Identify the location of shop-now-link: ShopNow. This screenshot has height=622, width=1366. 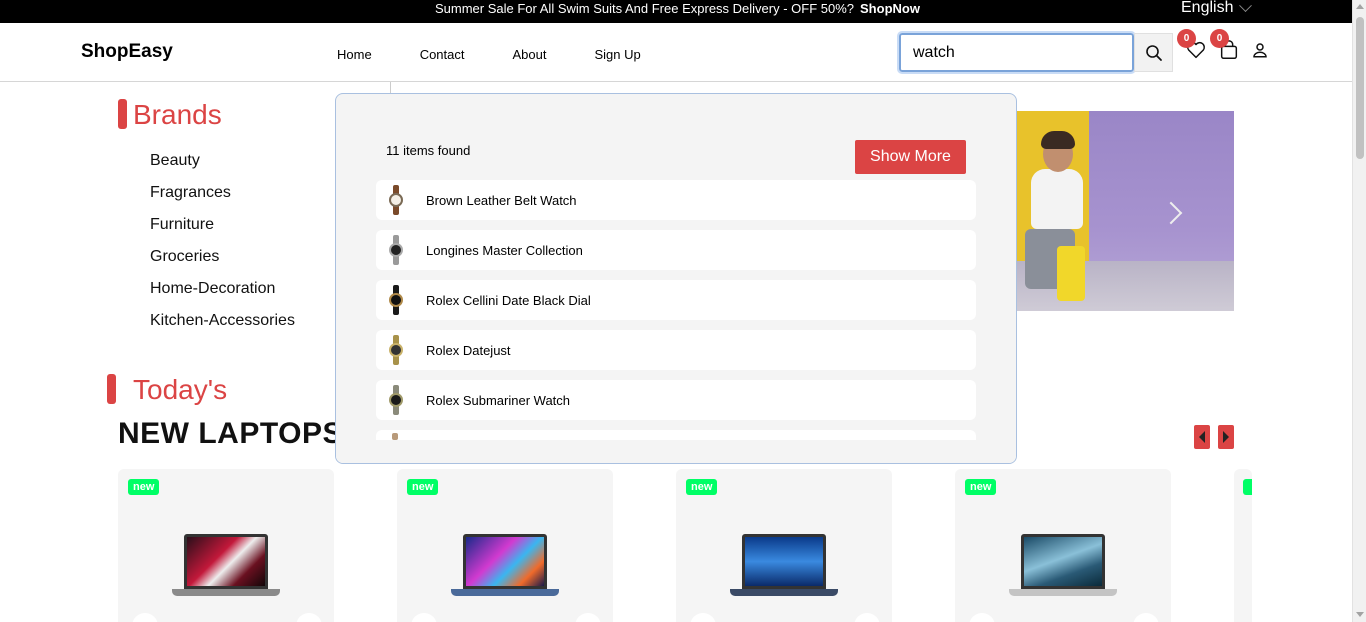
(890, 8).